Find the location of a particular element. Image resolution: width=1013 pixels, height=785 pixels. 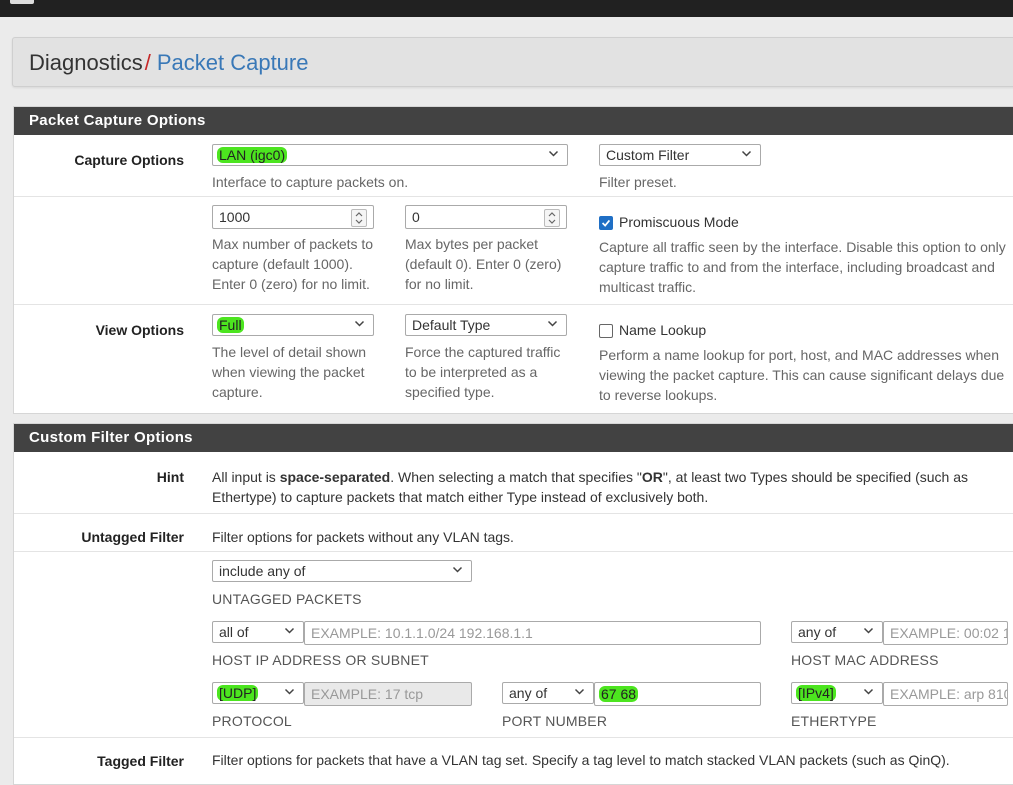

capture-options-label: Capture Options is located at coordinates (129, 160).